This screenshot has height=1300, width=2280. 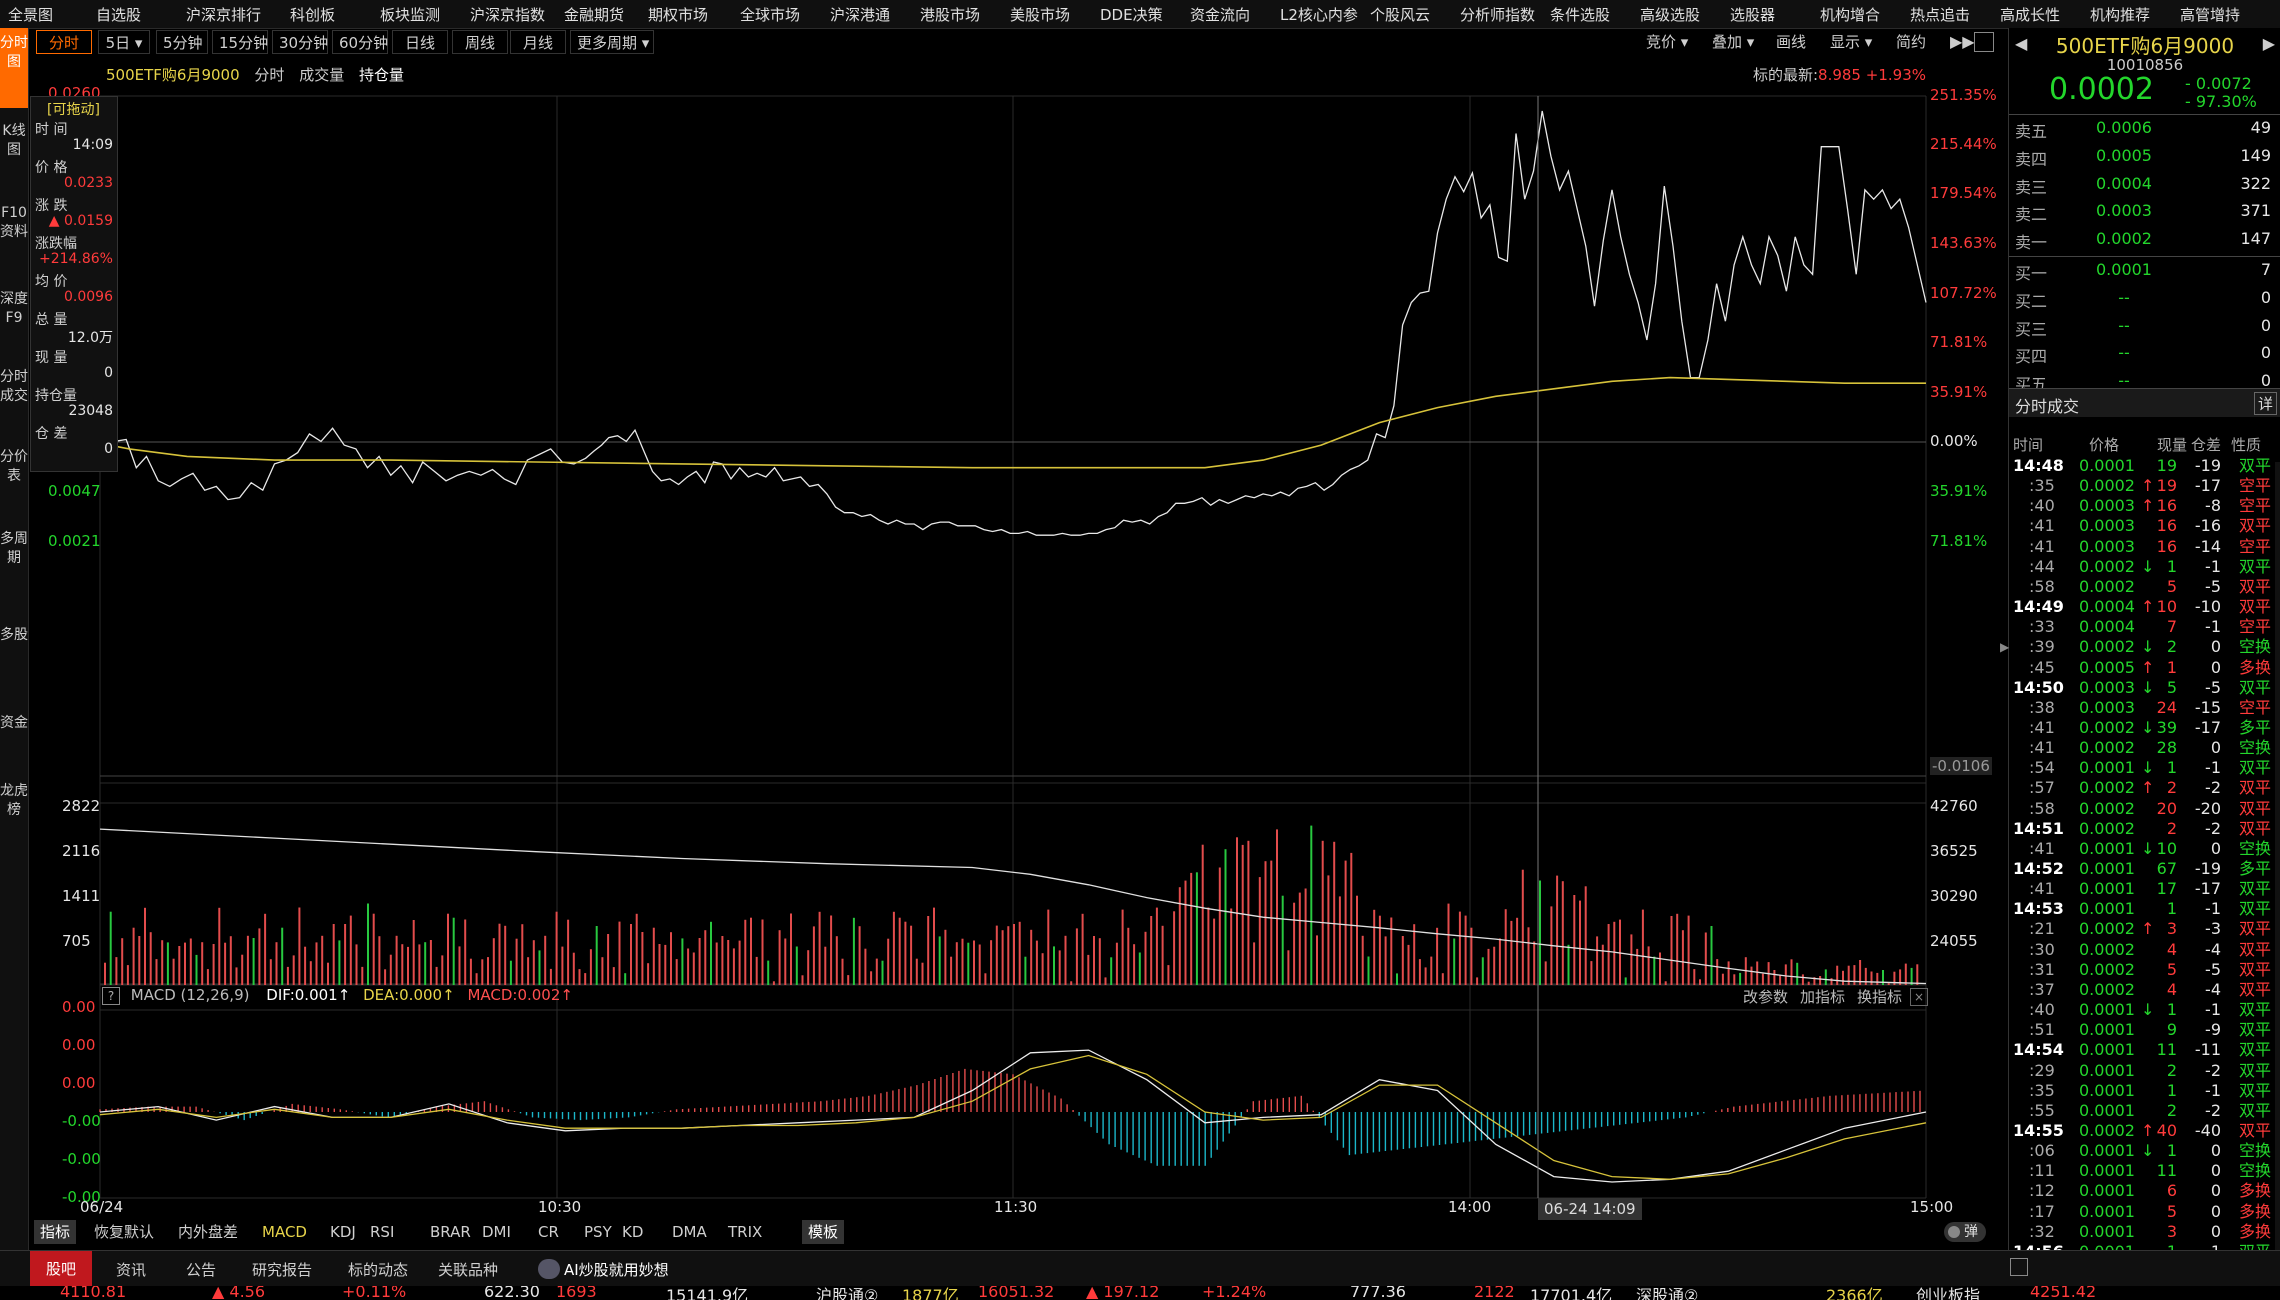 What do you see at coordinates (689, 1232) in the screenshot?
I see `indicator-tab: DMA` at bounding box center [689, 1232].